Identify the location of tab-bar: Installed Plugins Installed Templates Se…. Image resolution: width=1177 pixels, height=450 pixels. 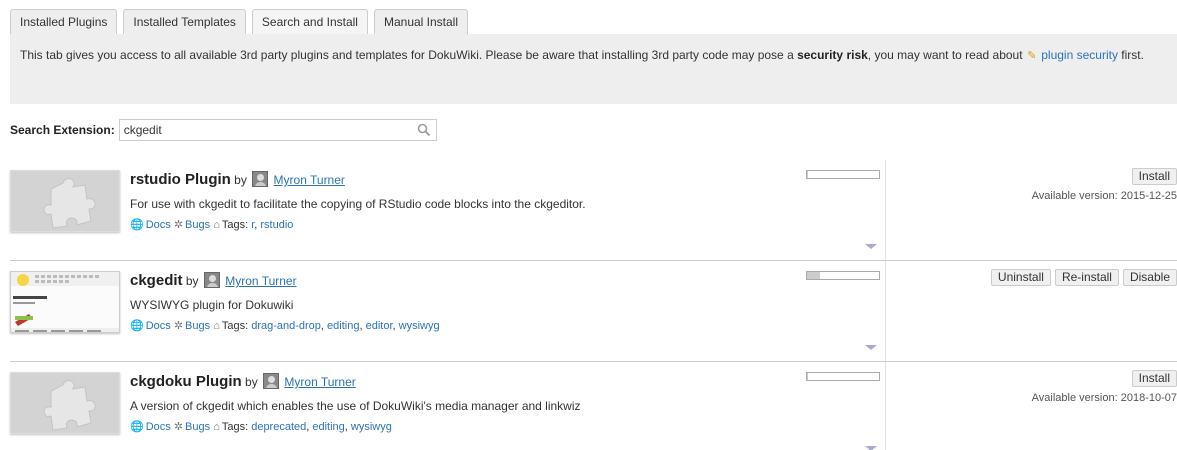
(239, 22).